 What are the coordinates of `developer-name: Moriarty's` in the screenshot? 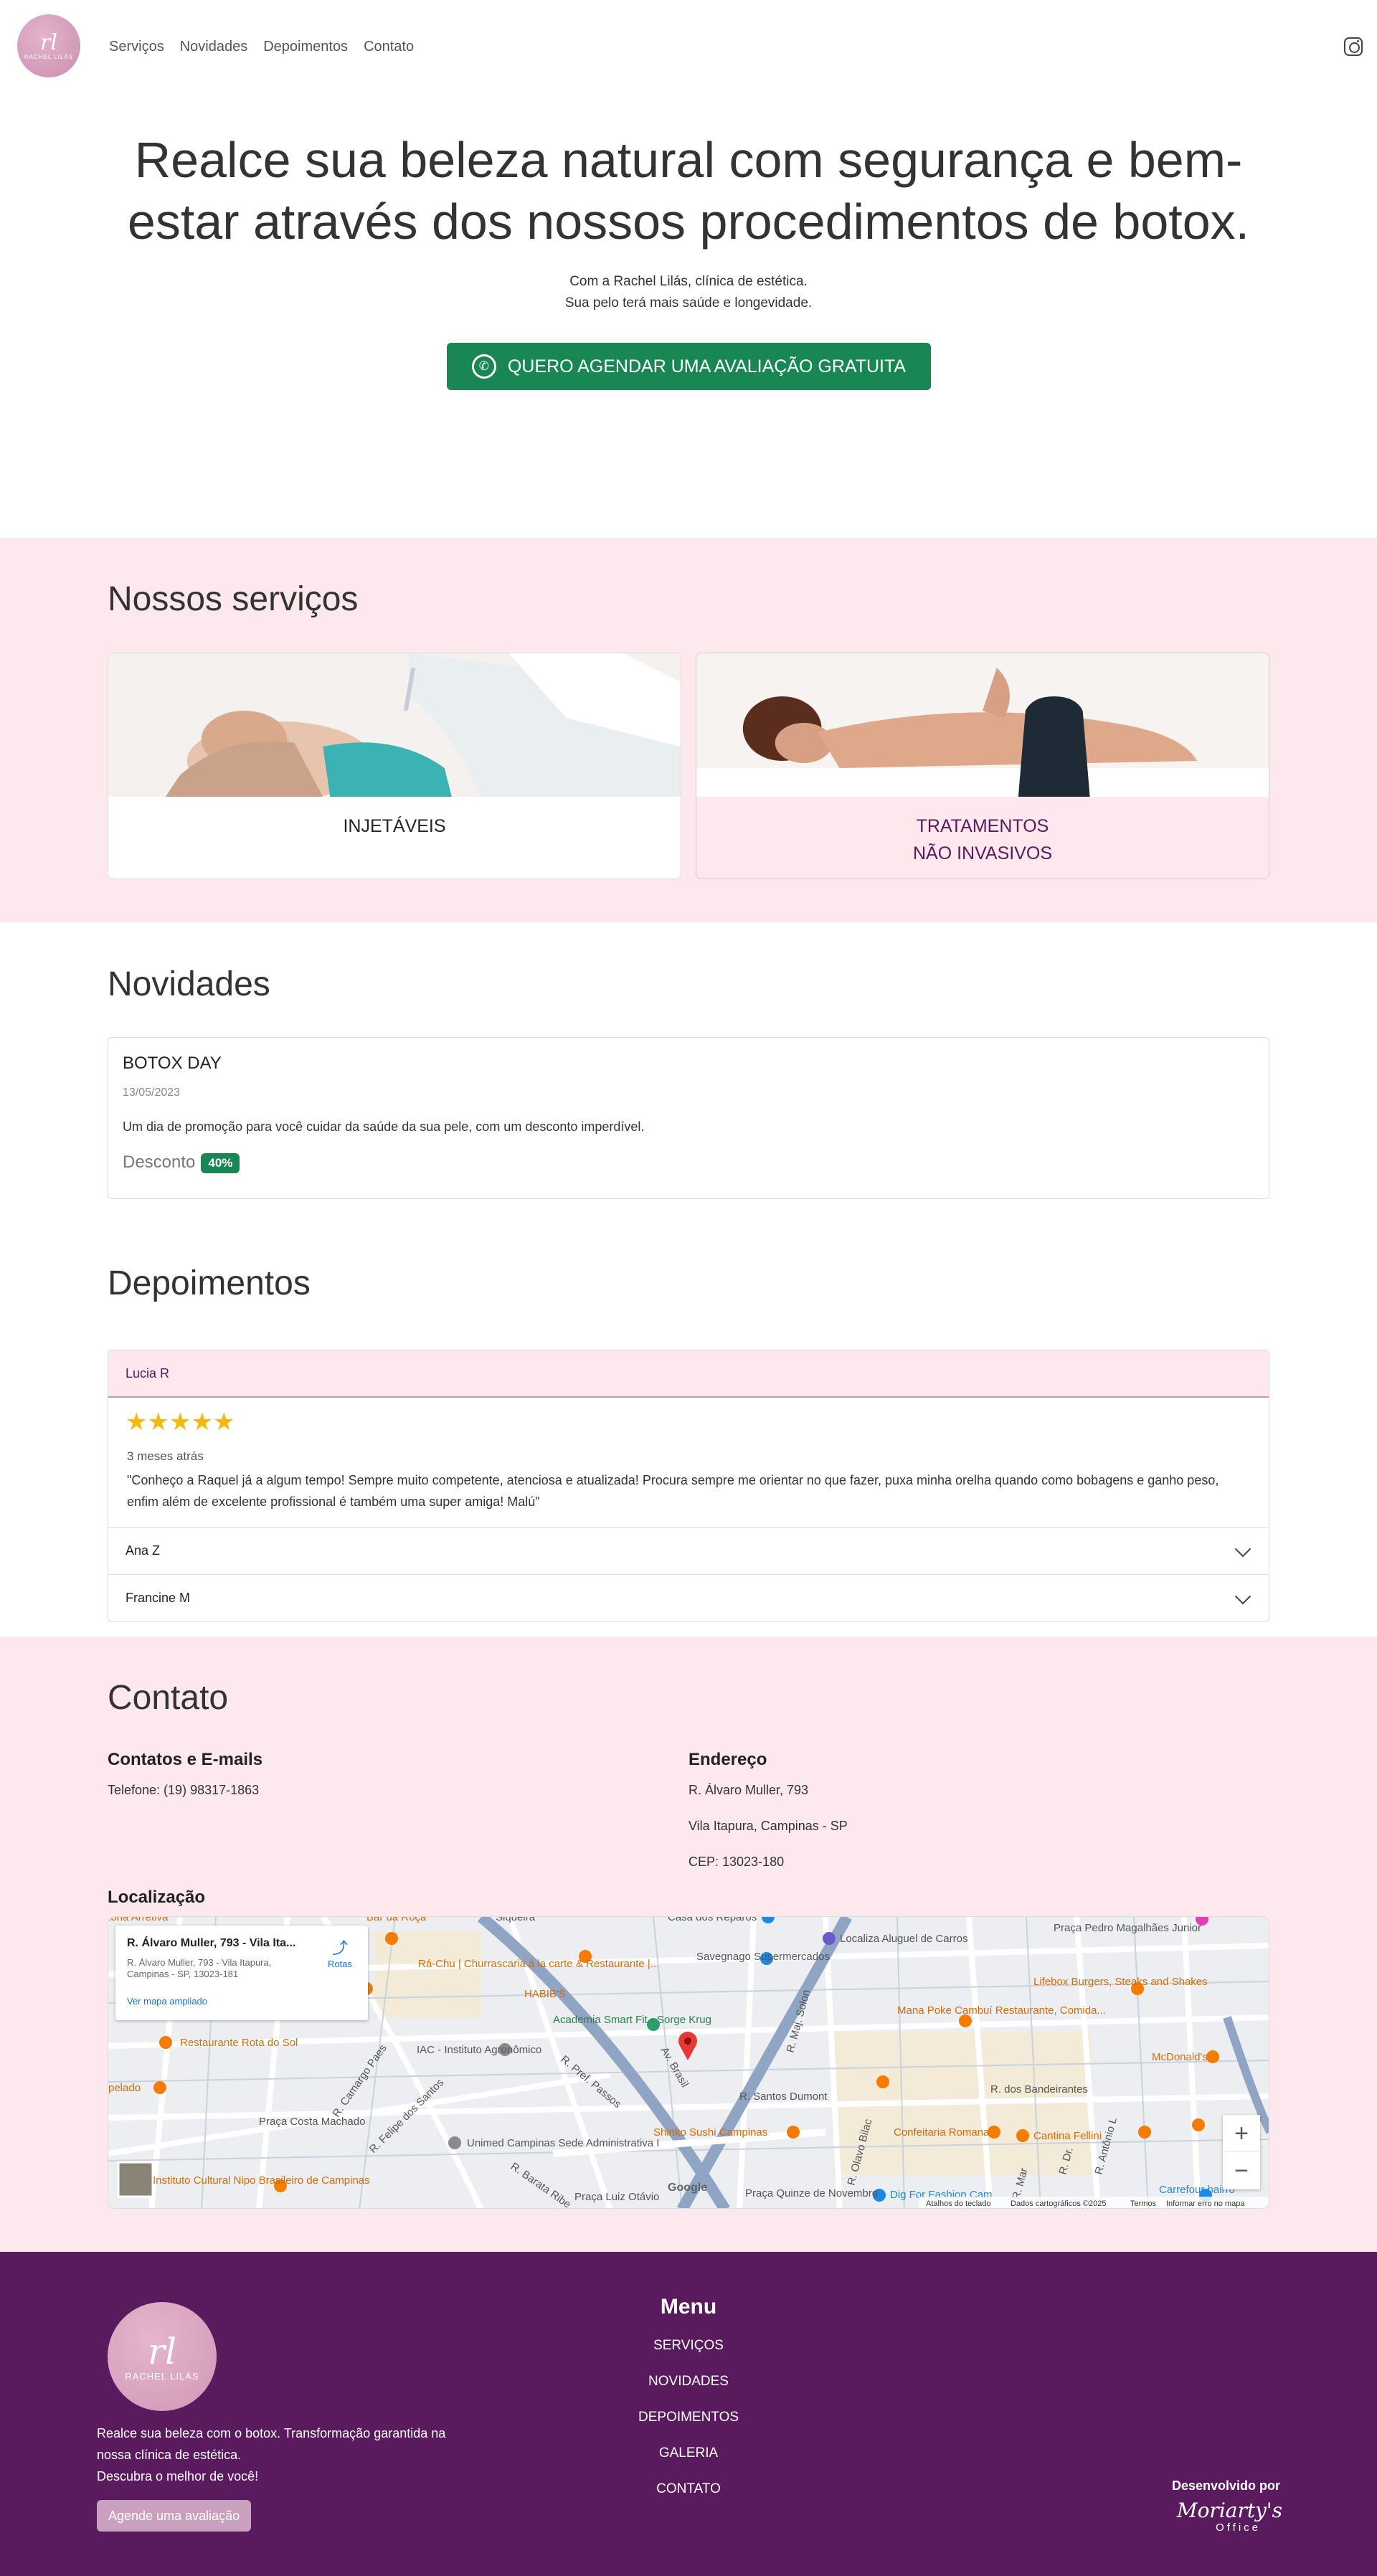 It's located at (1229, 2510).